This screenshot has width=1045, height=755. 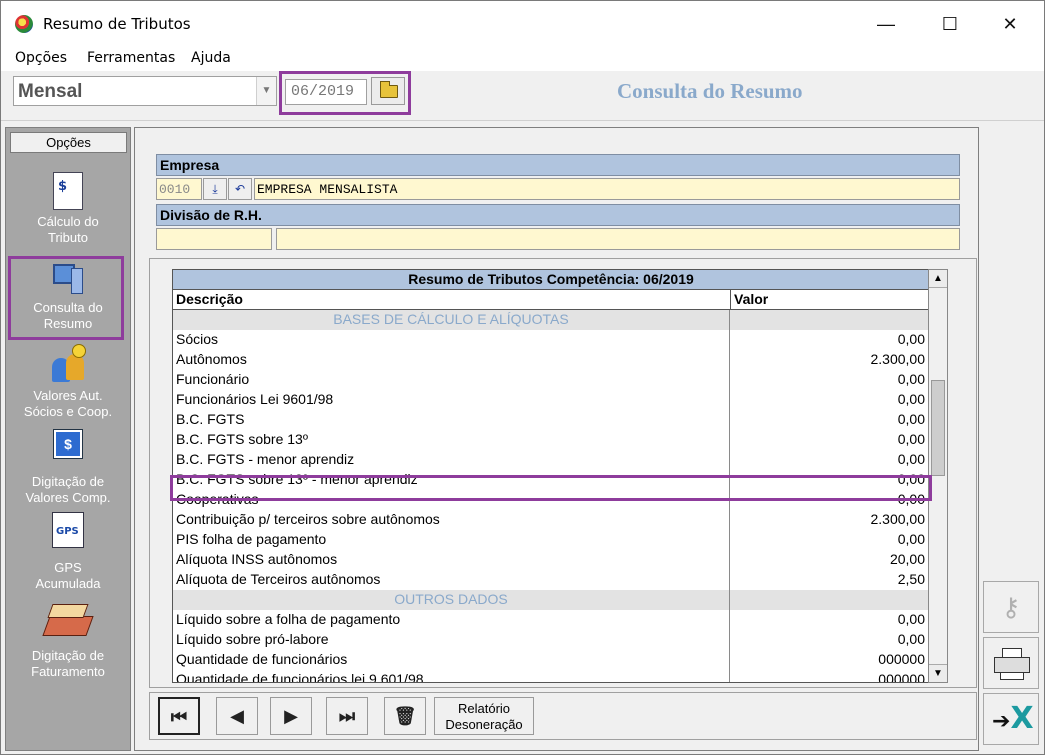 I want to click on key-disabled-icon: ⚷, so click(x=1011, y=607).